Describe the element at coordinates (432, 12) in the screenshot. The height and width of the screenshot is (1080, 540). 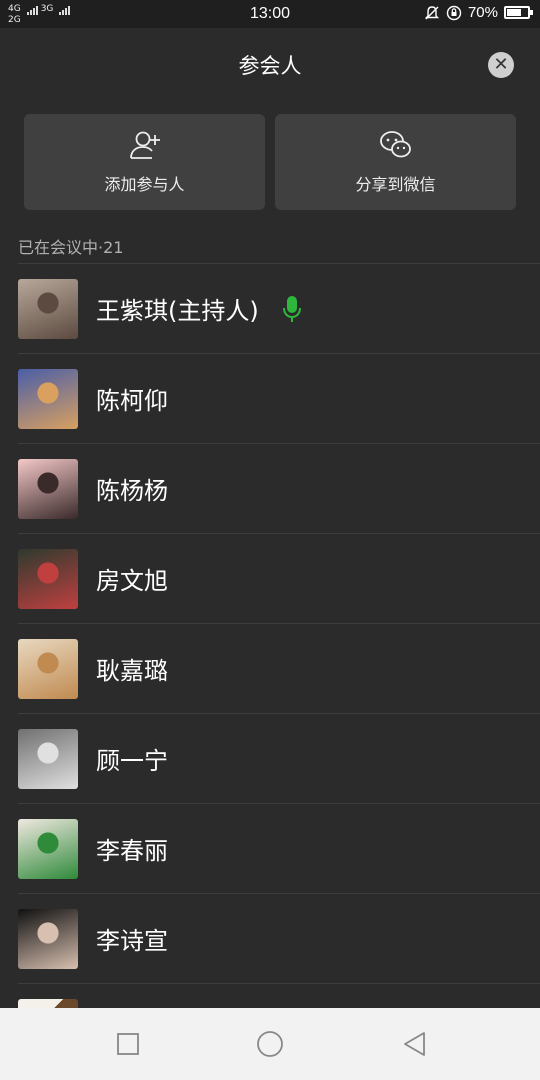
I see `alarm-off-icon` at that location.